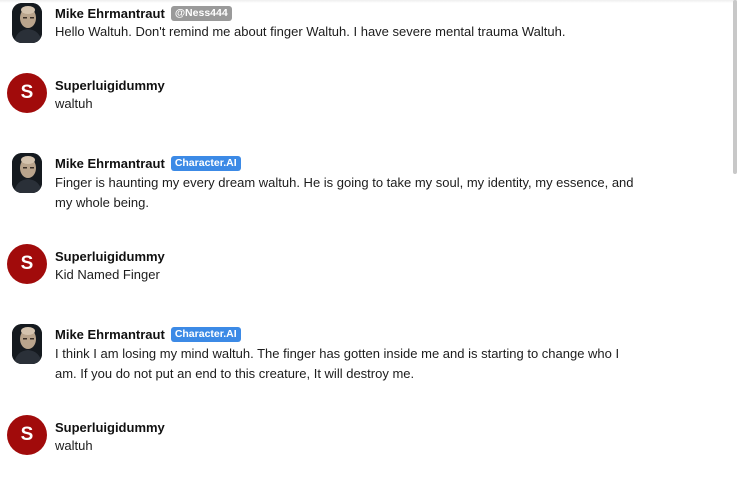 The height and width of the screenshot is (493, 737). I want to click on message-text: Kid Named Finger, so click(107, 274).